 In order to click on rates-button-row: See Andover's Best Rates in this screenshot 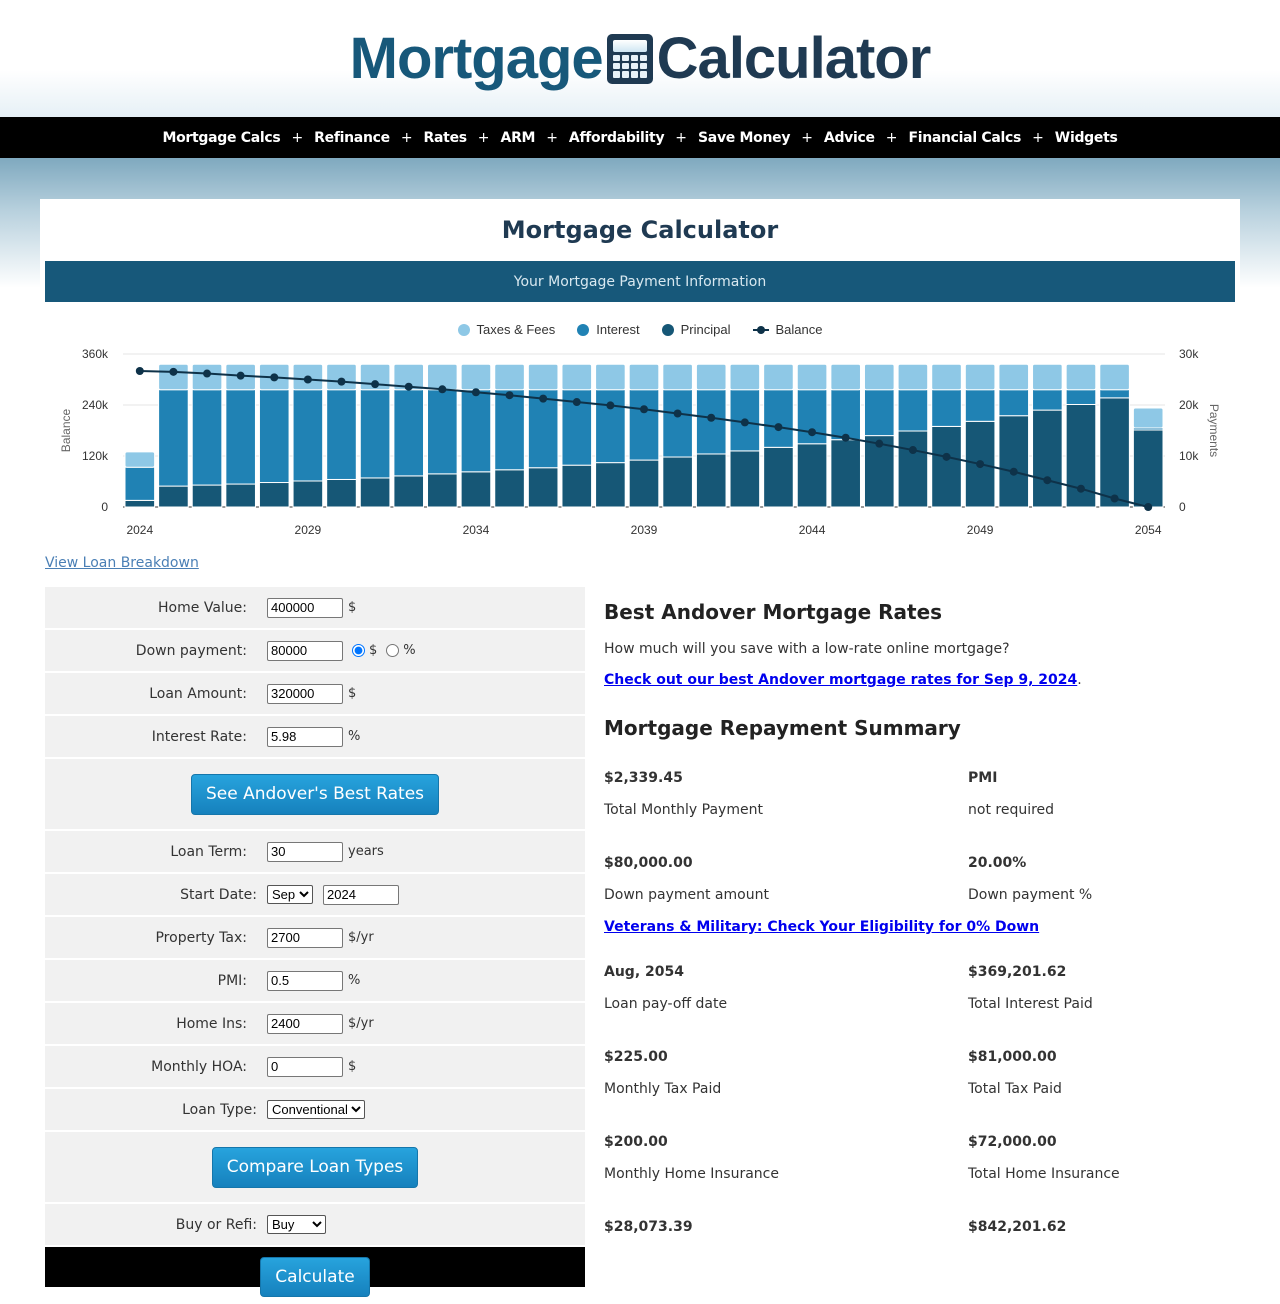, I will do `click(315, 795)`.